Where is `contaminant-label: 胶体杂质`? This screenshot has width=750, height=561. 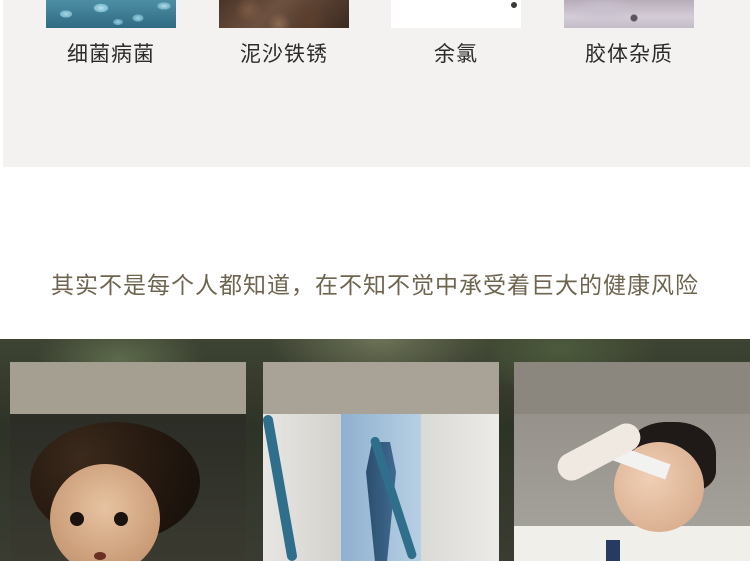 contaminant-label: 胶体杂质 is located at coordinates (629, 54).